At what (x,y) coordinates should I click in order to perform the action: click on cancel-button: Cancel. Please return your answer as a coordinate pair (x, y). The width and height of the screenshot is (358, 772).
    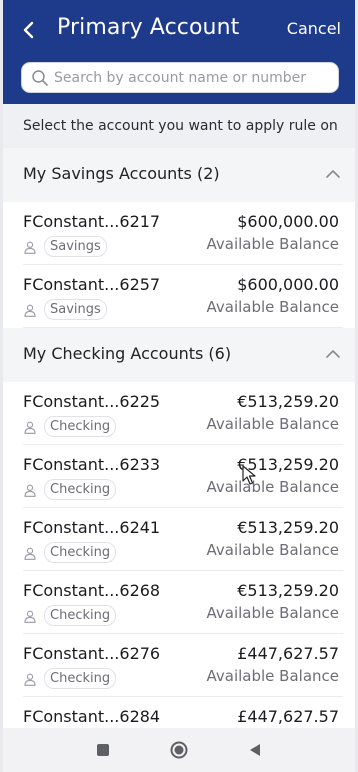
    Looking at the image, I should click on (314, 28).